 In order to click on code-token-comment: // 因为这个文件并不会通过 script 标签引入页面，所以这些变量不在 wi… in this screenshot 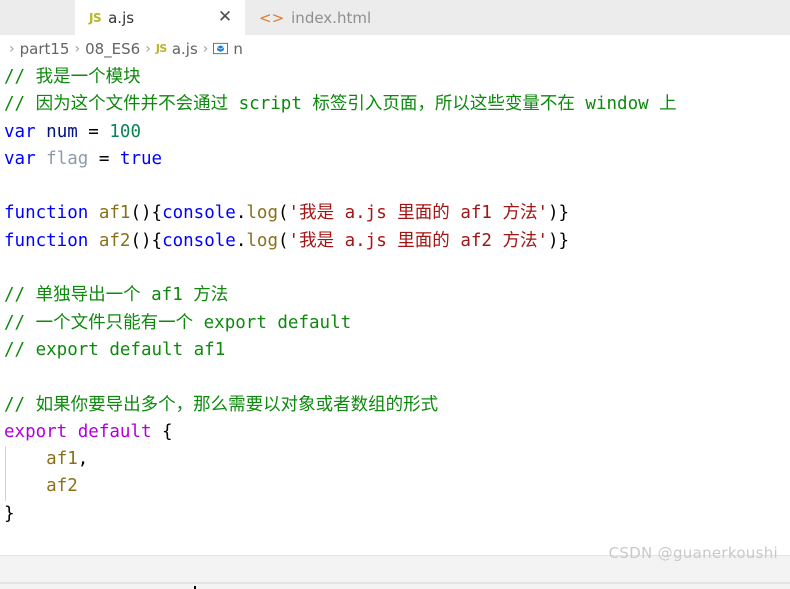, I will do `click(340, 104)`.